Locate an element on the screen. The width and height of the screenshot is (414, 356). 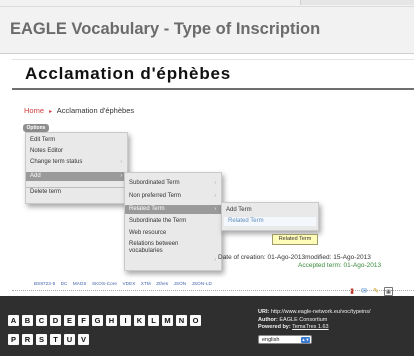
menu-item-label: Web resource is located at coordinates (148, 233).